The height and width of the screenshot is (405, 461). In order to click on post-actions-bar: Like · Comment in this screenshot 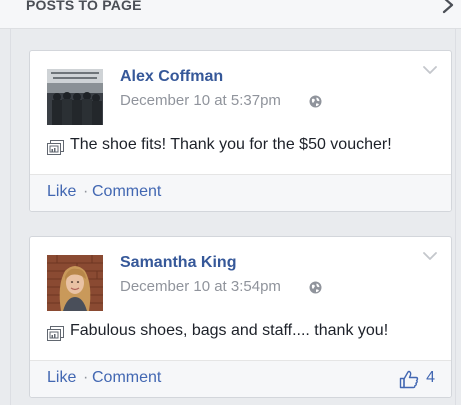, I will do `click(240, 192)`.